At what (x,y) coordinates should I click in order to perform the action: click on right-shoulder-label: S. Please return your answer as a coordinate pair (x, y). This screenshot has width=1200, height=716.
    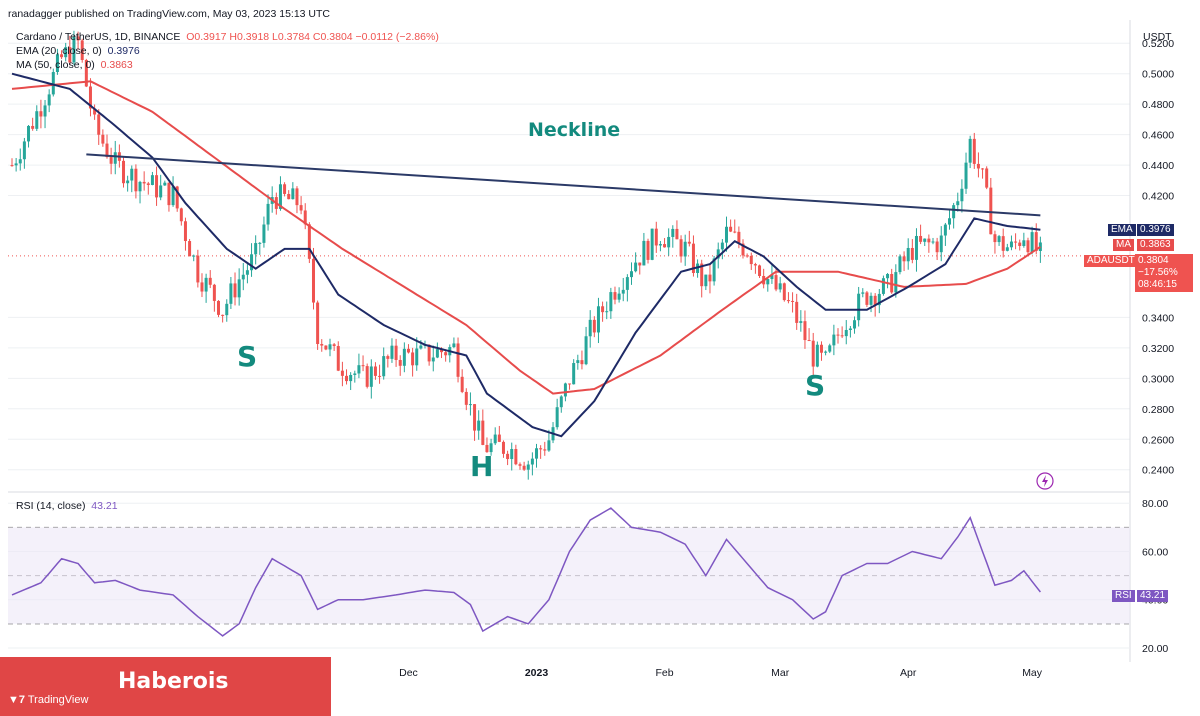
    Looking at the image, I should click on (815, 385).